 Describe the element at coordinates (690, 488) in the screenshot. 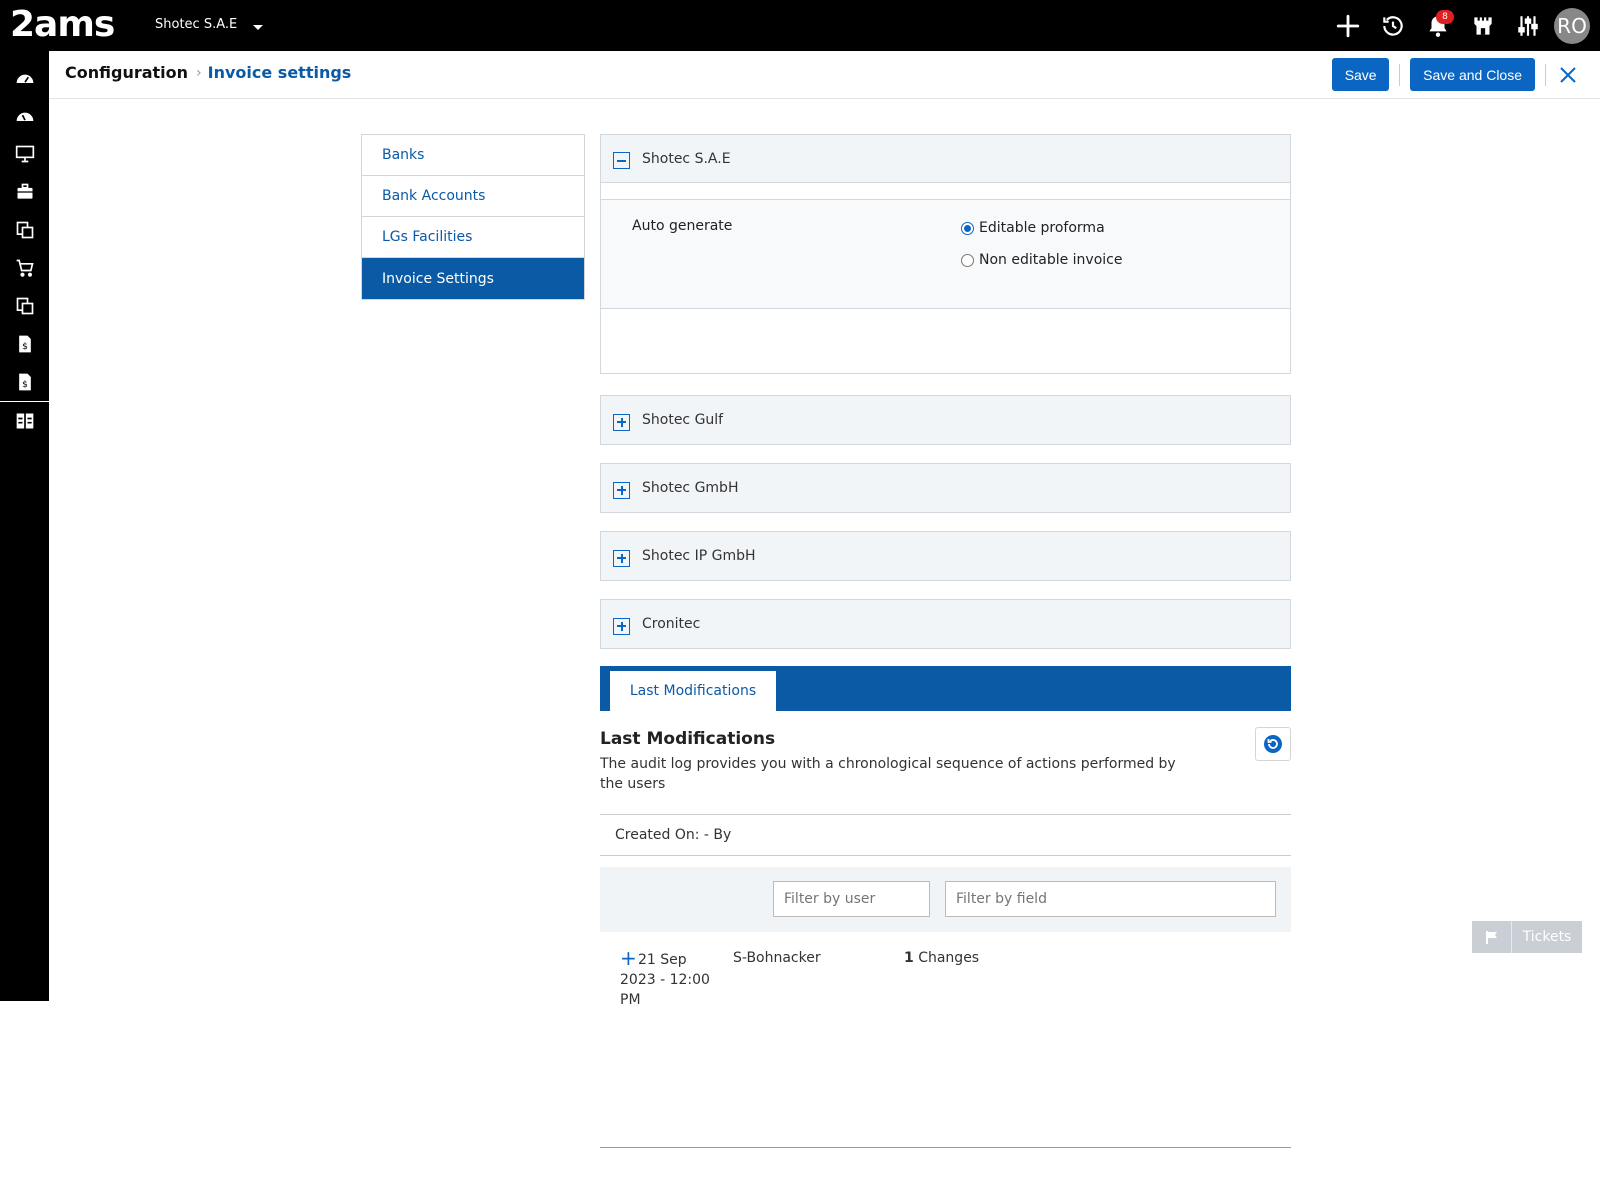

I see `company-panel-title: Shotec GmbH` at that location.